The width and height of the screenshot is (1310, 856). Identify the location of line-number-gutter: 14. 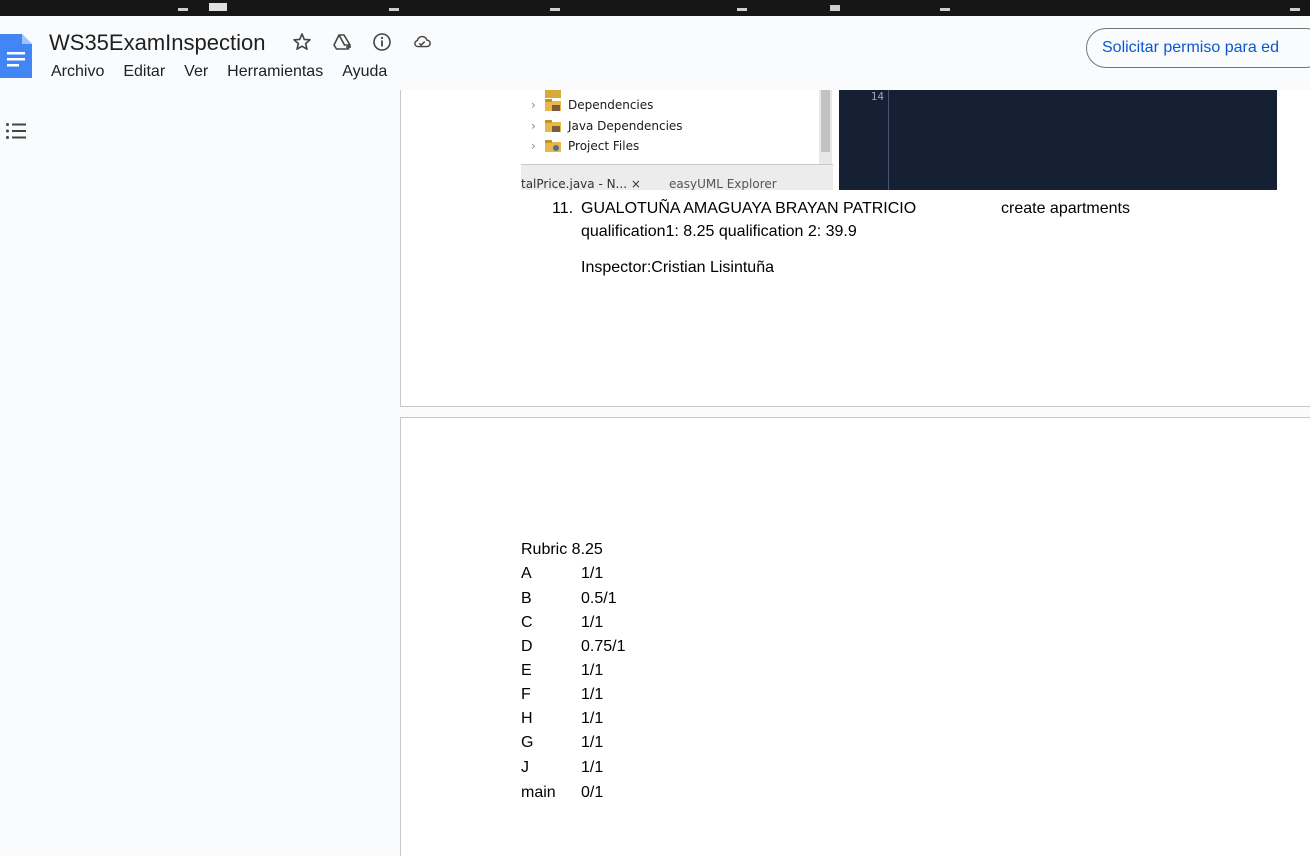
(864, 140).